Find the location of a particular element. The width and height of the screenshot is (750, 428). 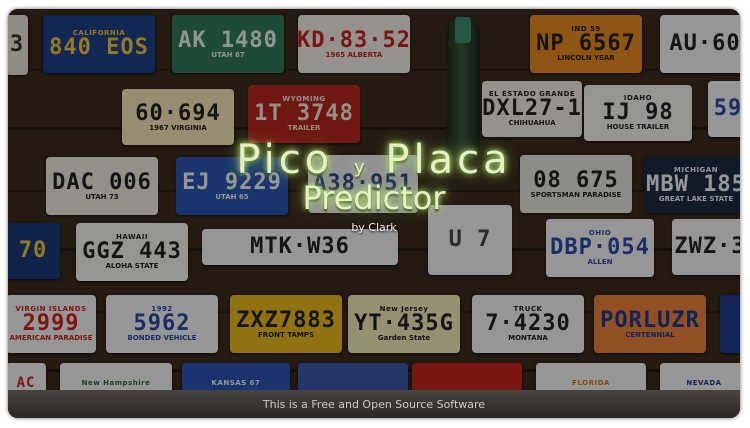

license-plate: CALIFORNIA 840 EOS is located at coordinates (99, 44).